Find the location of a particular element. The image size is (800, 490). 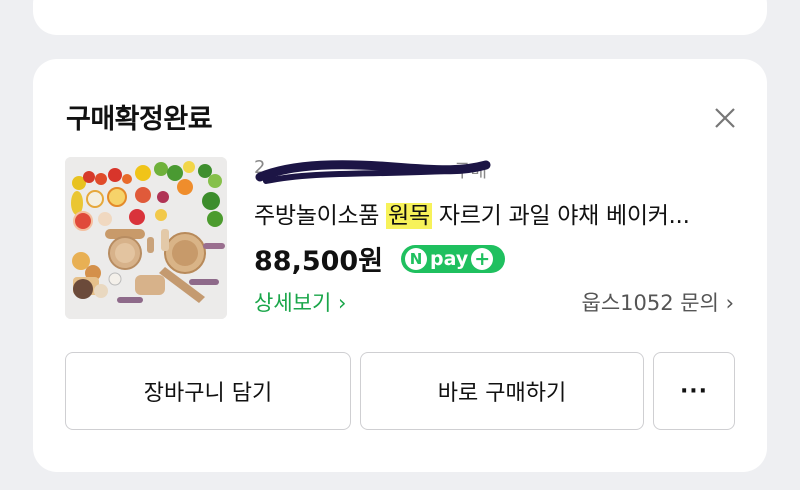

npay-label: pay is located at coordinates (449, 259).